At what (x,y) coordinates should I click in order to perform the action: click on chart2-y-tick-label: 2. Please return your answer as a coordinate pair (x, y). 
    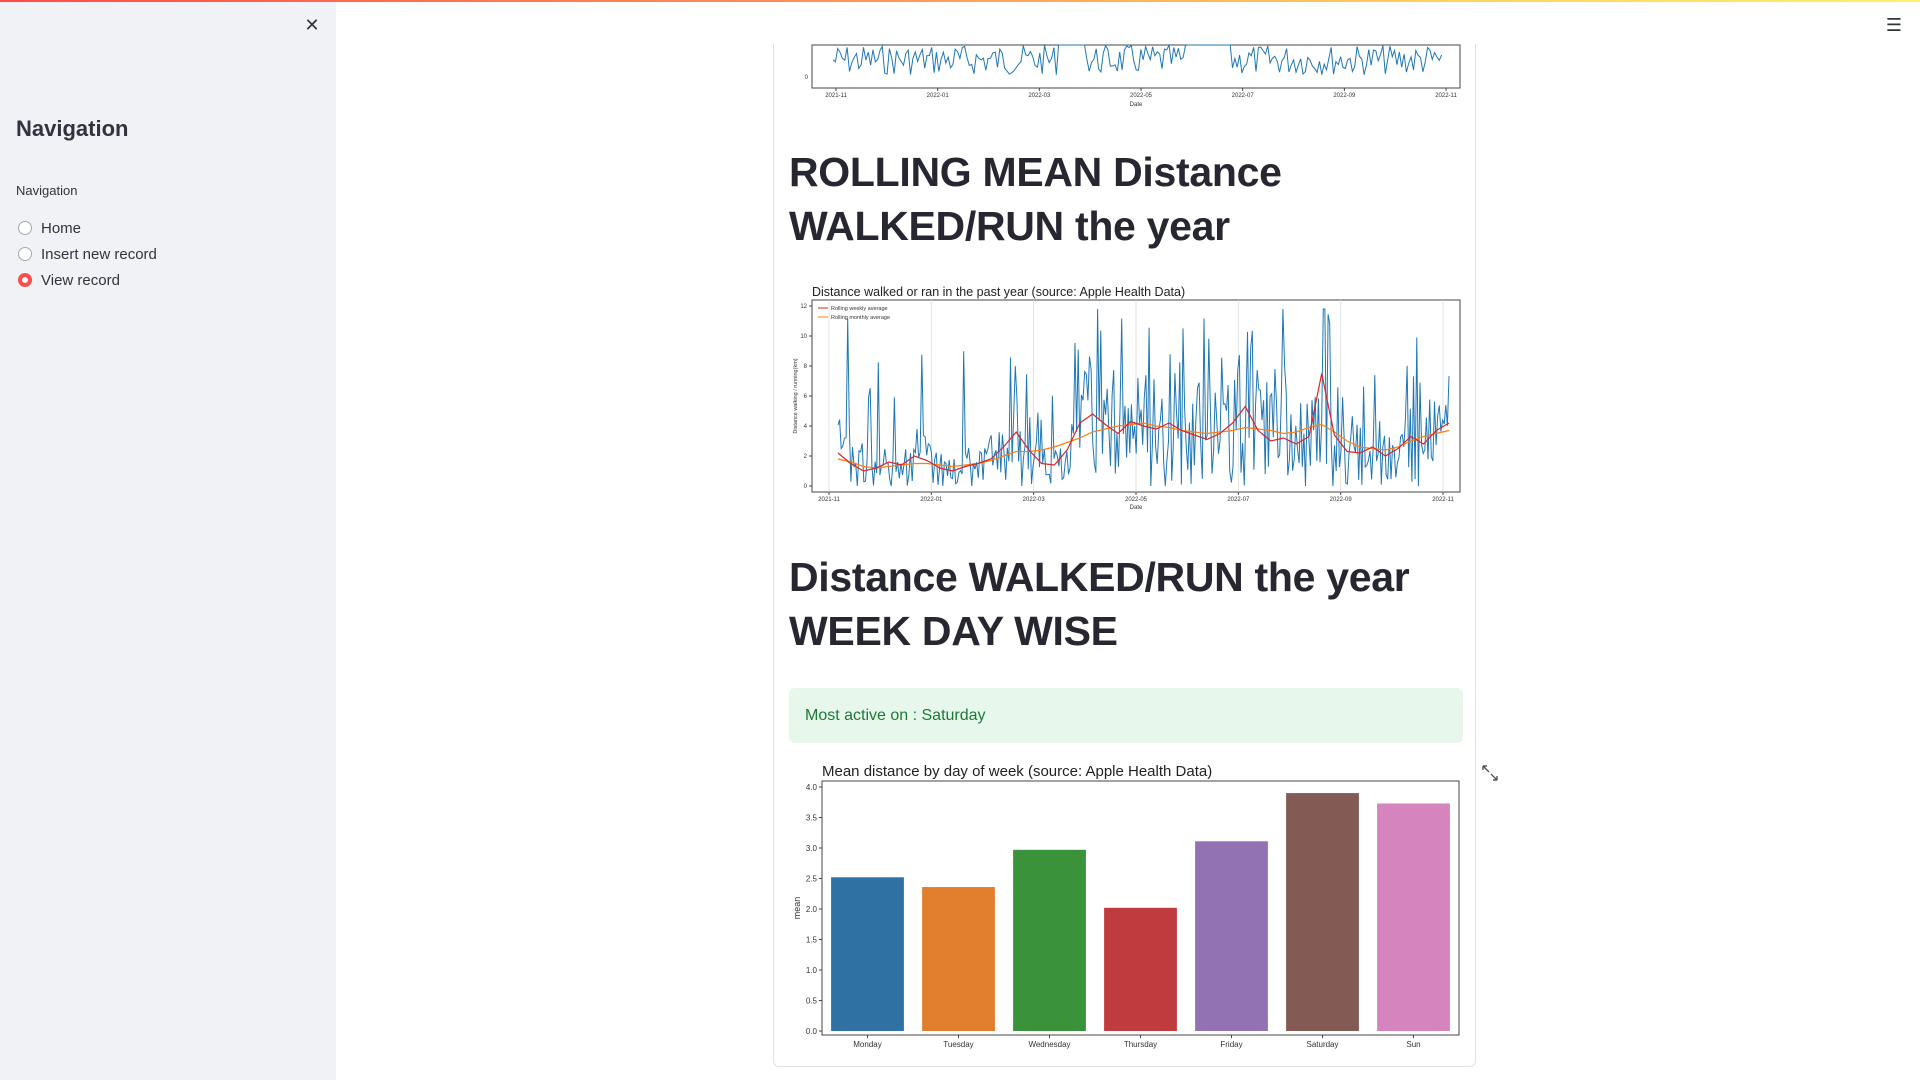
    Looking at the image, I should click on (806, 457).